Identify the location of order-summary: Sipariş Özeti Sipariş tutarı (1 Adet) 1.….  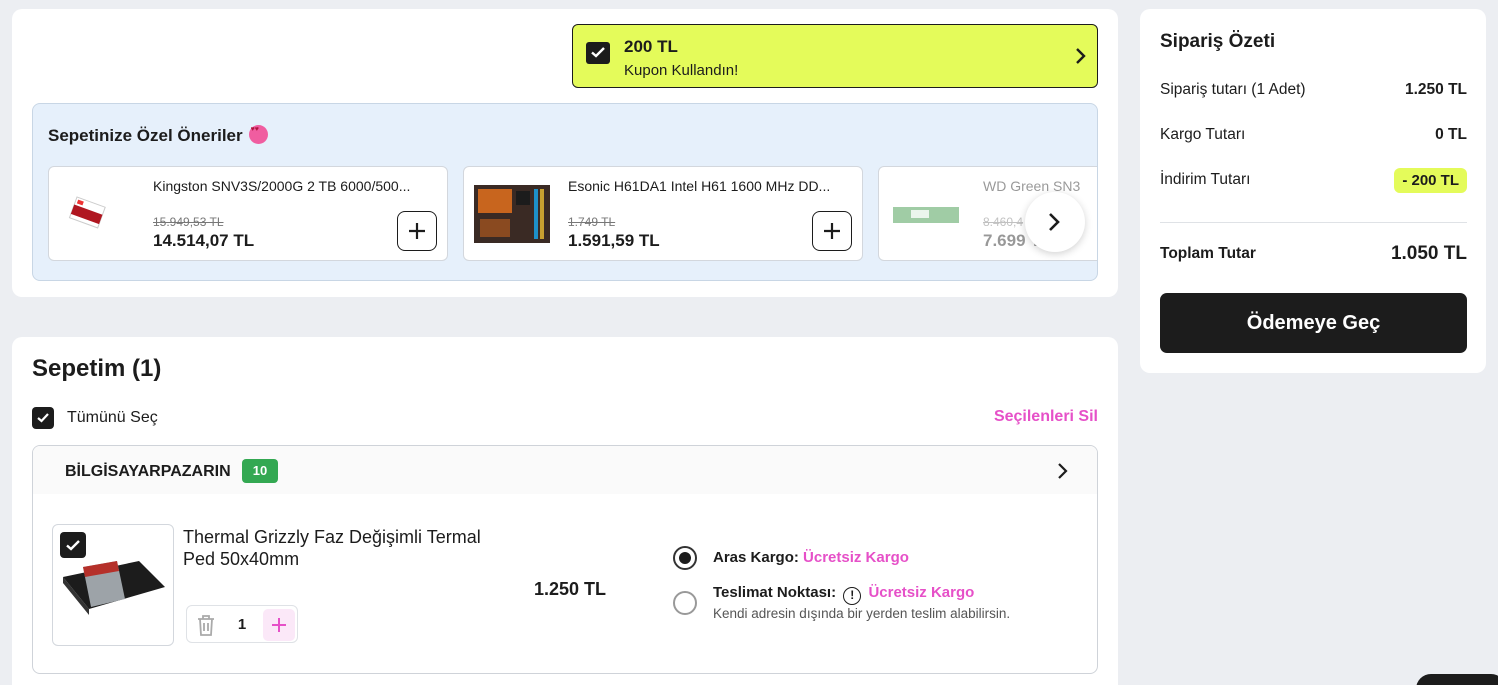
(1313, 191).